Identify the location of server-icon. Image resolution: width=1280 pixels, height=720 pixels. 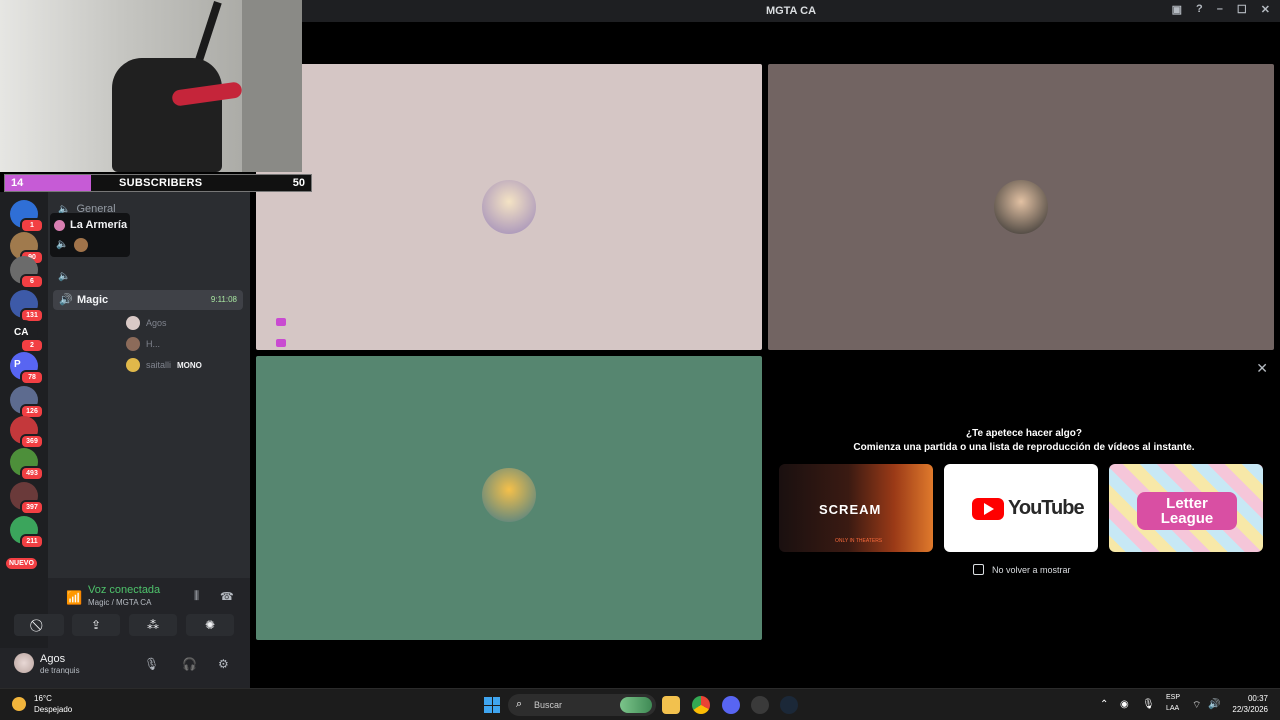
(59, 225).